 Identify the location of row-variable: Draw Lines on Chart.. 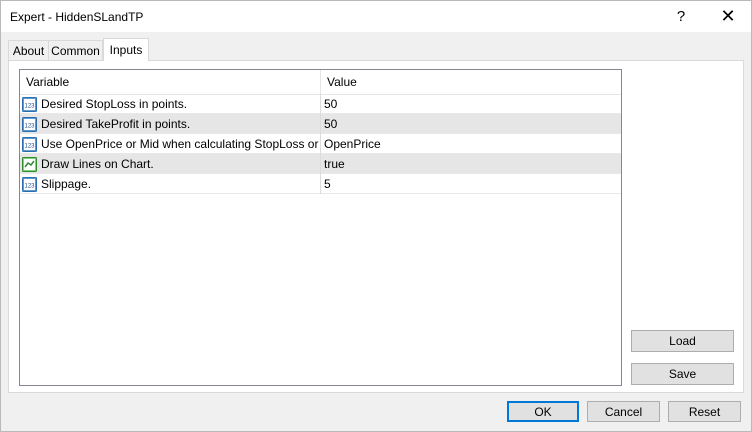
(97, 164).